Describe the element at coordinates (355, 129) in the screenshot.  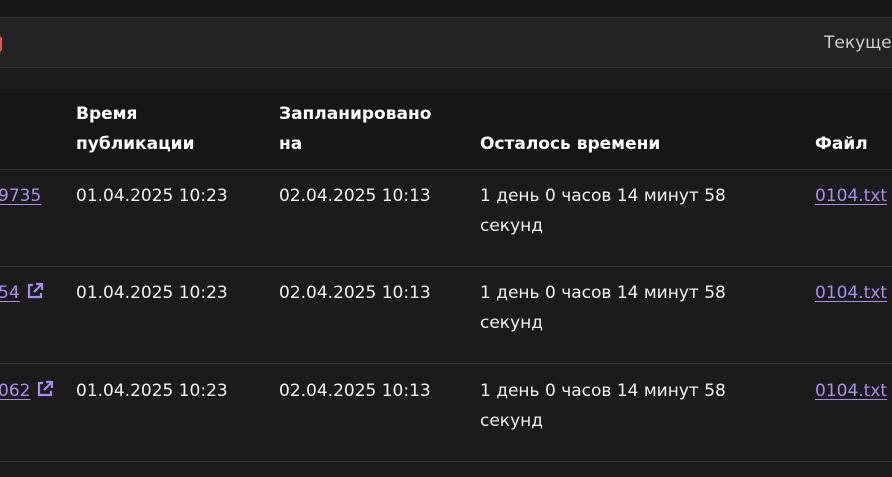
I see `header-scheduled-for: Запланировано на` at that location.